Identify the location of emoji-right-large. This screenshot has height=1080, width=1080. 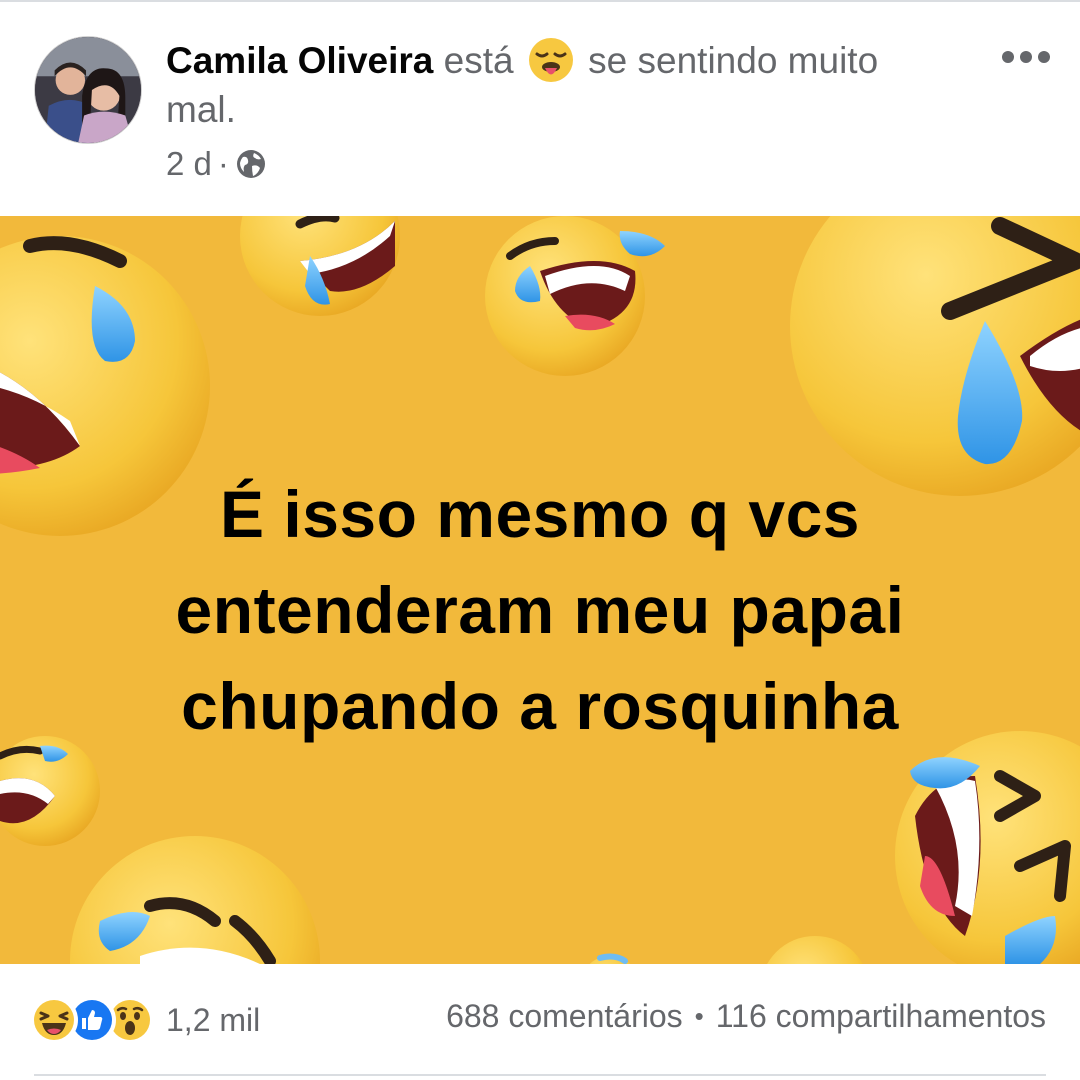
(935, 356).